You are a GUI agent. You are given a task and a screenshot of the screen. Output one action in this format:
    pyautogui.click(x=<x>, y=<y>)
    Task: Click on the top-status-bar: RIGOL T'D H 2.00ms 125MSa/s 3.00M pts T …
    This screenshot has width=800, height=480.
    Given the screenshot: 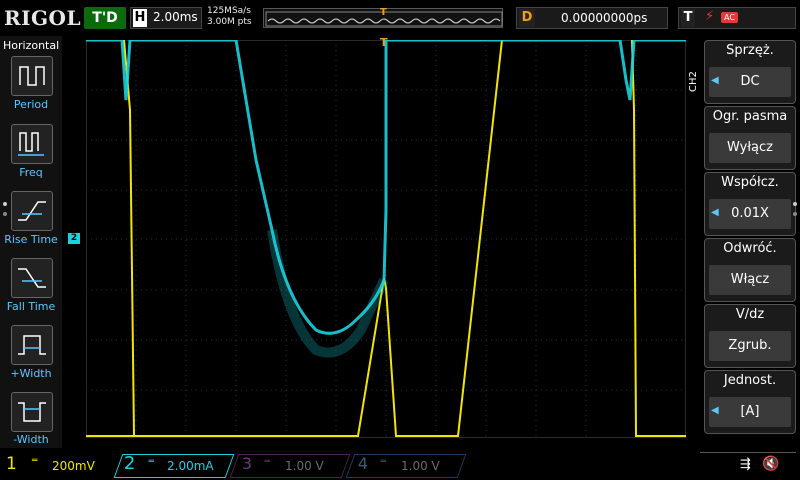 What is the action you would take?
    pyautogui.click(x=400, y=18)
    